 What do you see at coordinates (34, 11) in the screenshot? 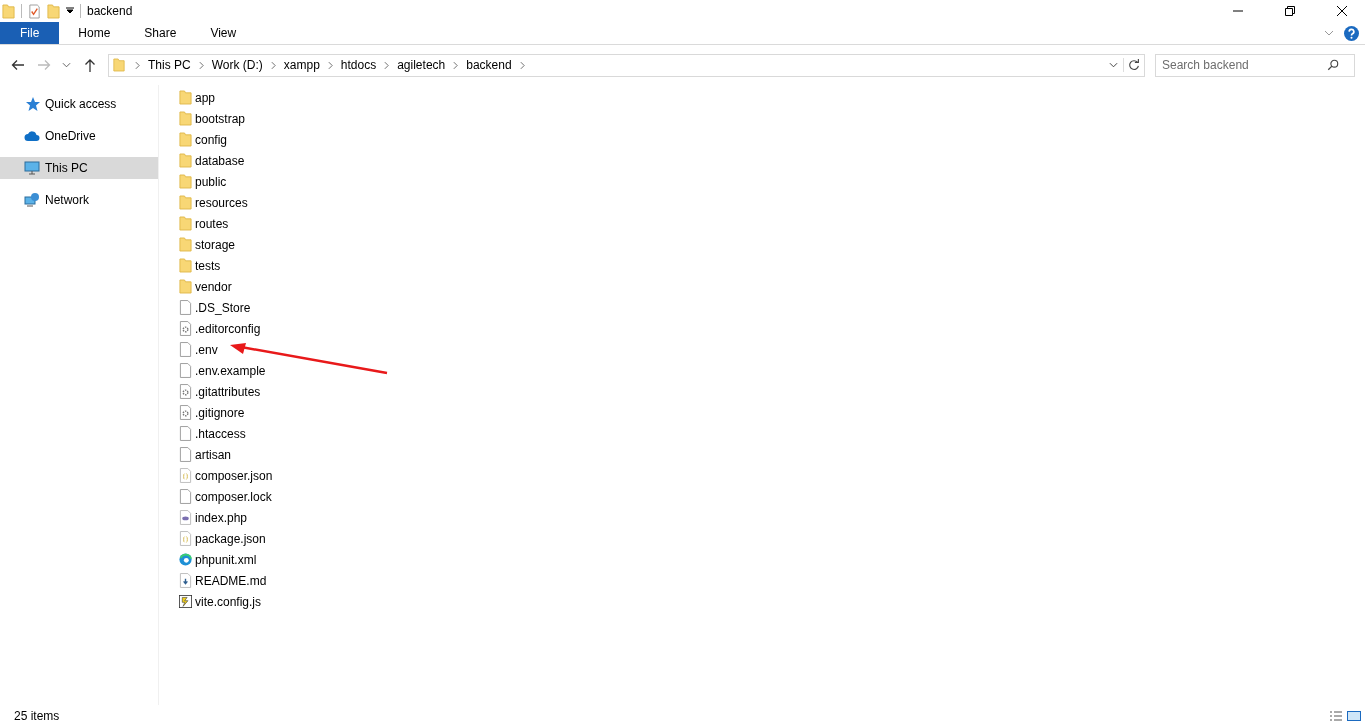
I see `properties-icon` at bounding box center [34, 11].